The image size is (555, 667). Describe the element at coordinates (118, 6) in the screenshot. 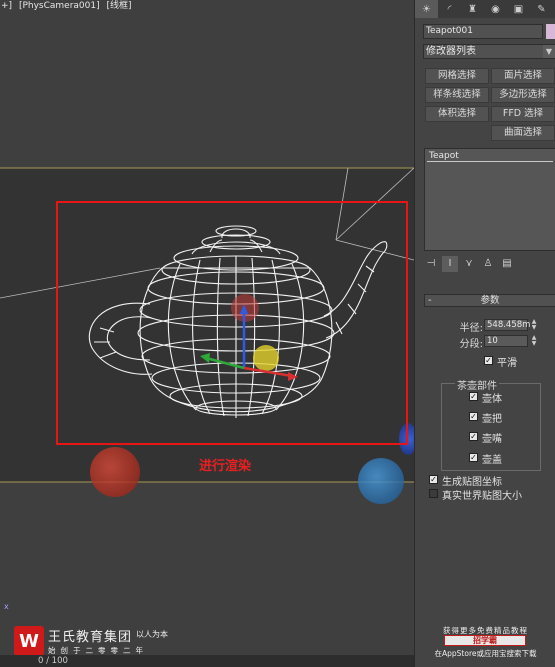

I see `viewport-shading-label: [线框]` at that location.